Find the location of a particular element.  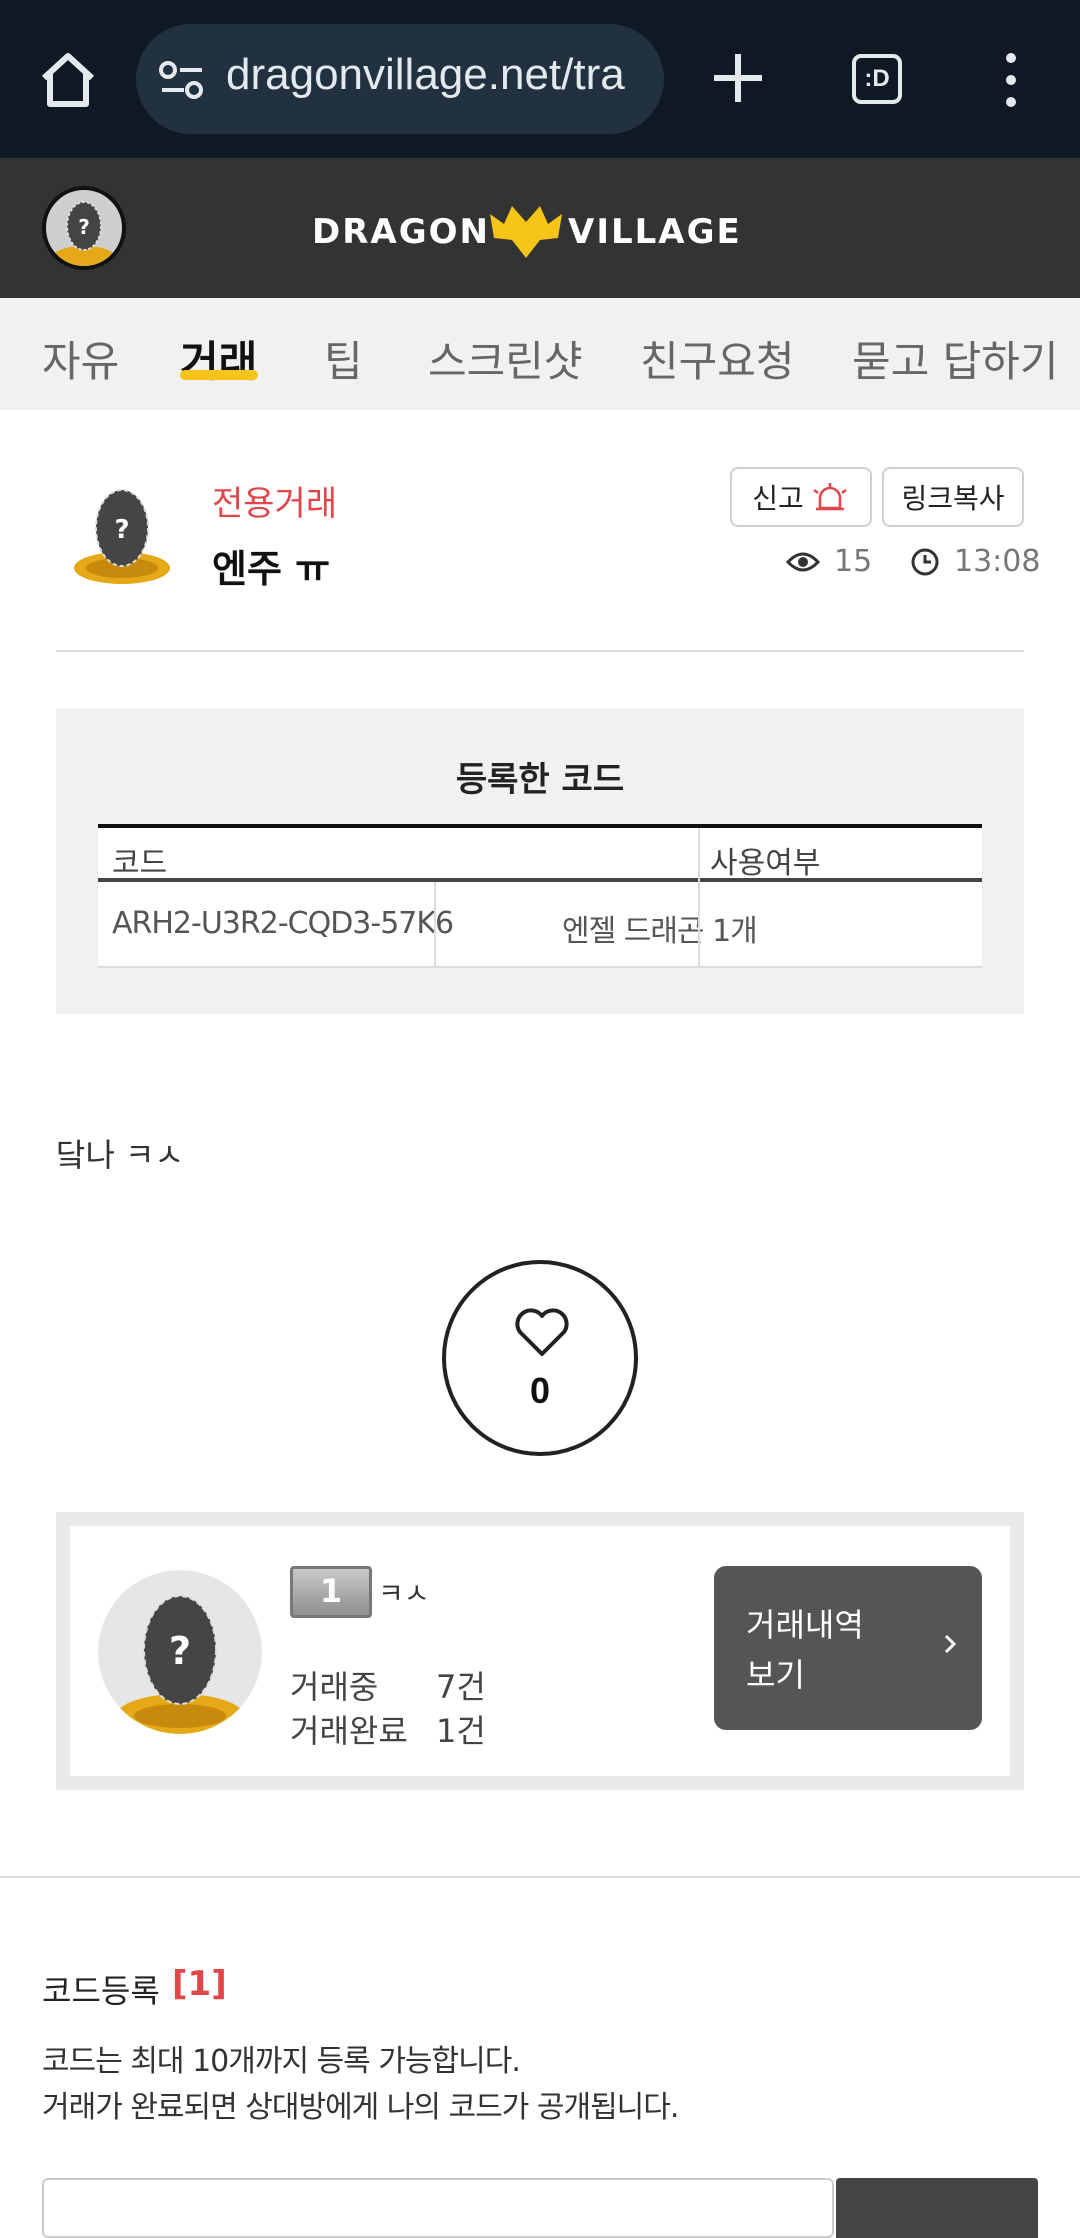

column-used: 사용여부 is located at coordinates (765, 863).